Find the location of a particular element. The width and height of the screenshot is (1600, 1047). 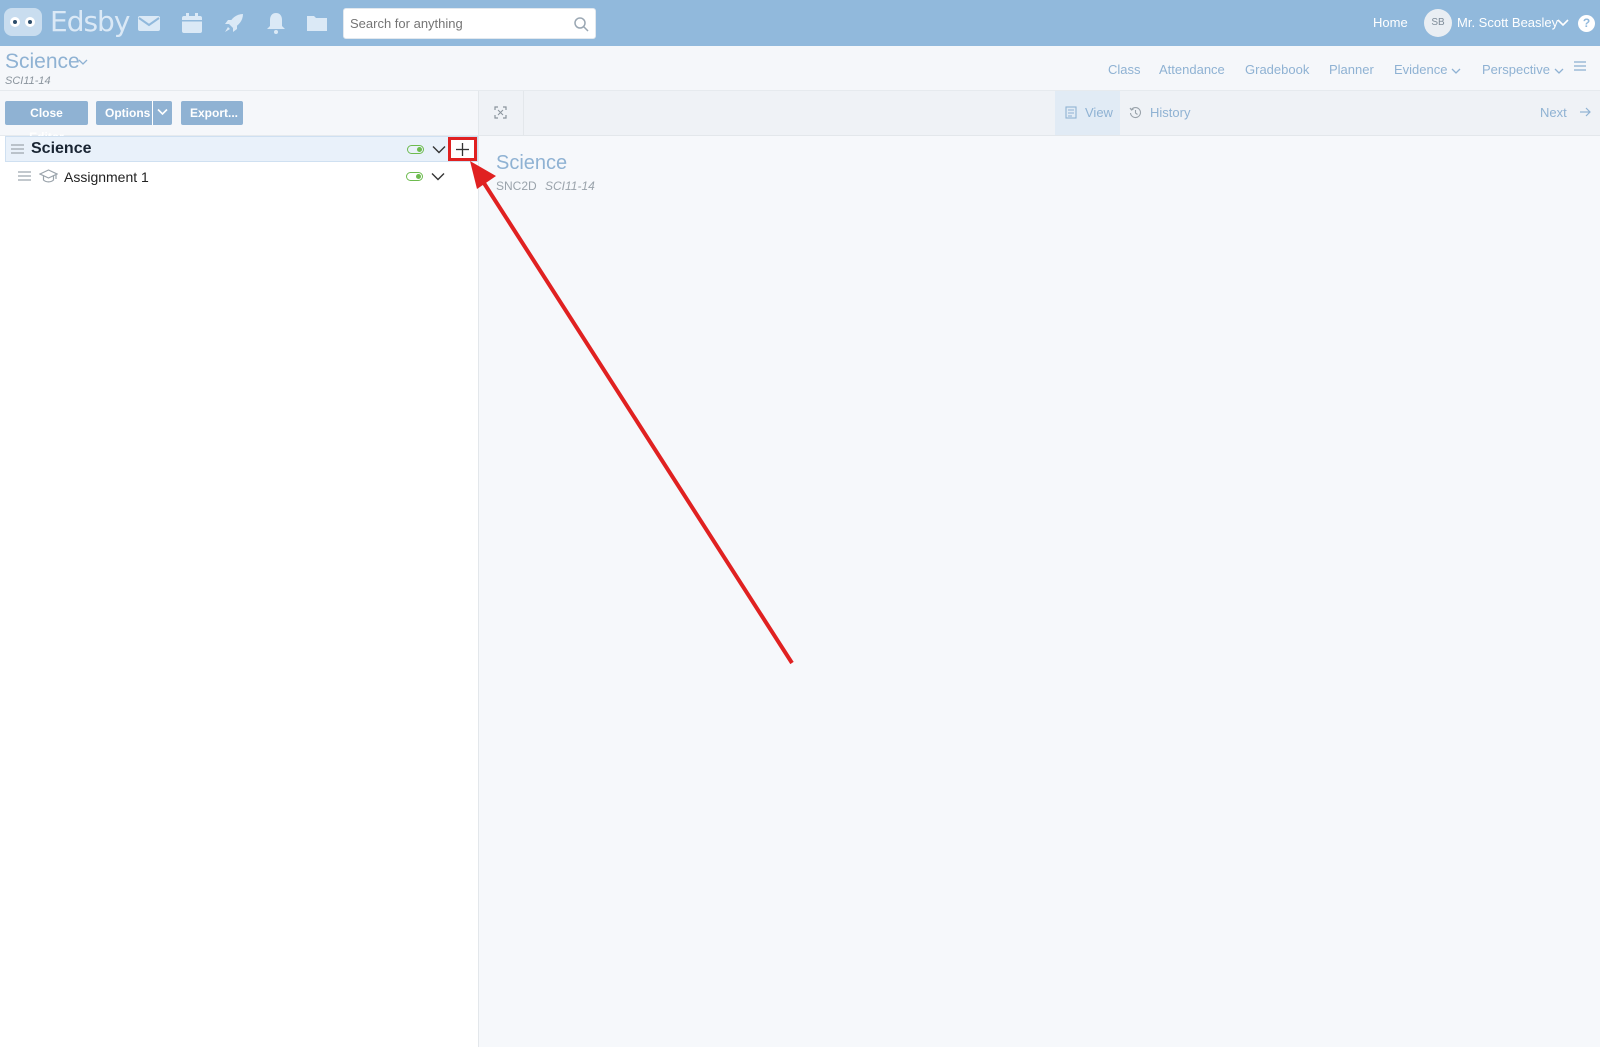

logo-text: Edsby is located at coordinates (90, 21).